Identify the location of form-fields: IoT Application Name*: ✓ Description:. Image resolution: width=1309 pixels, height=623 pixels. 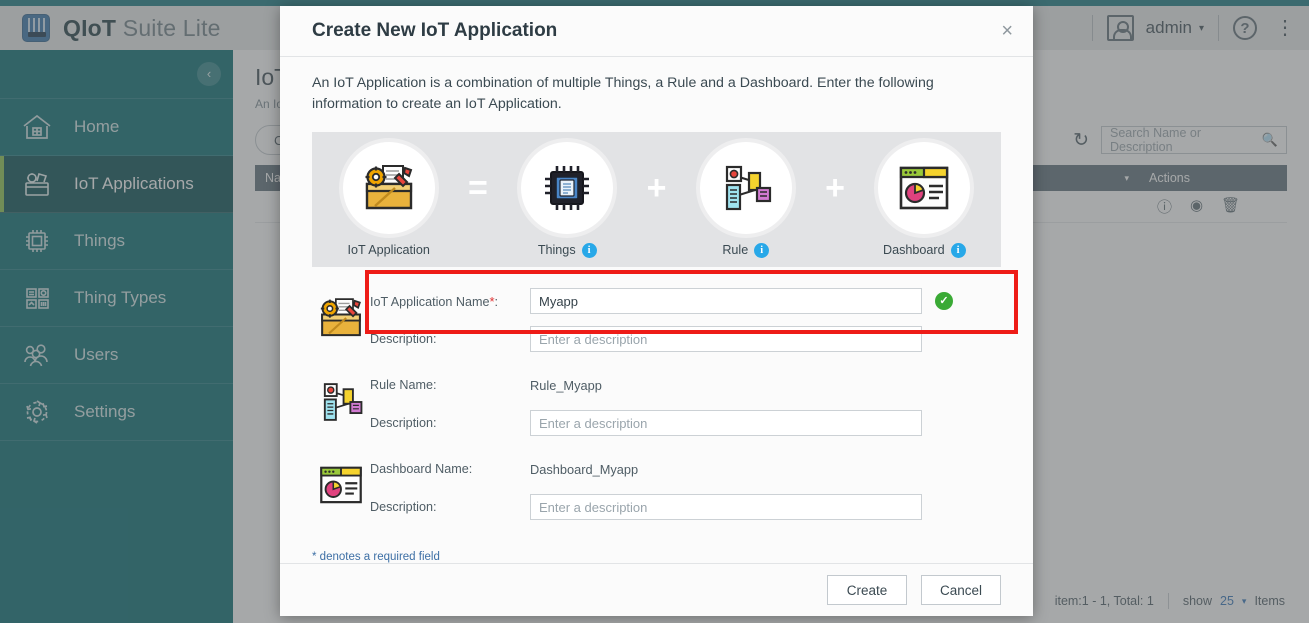
(685, 323).